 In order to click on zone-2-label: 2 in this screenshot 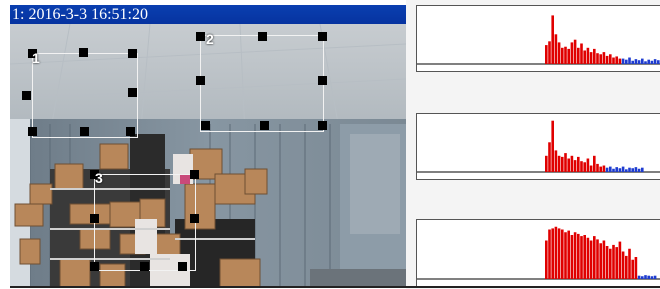, I will do `click(210, 39)`.